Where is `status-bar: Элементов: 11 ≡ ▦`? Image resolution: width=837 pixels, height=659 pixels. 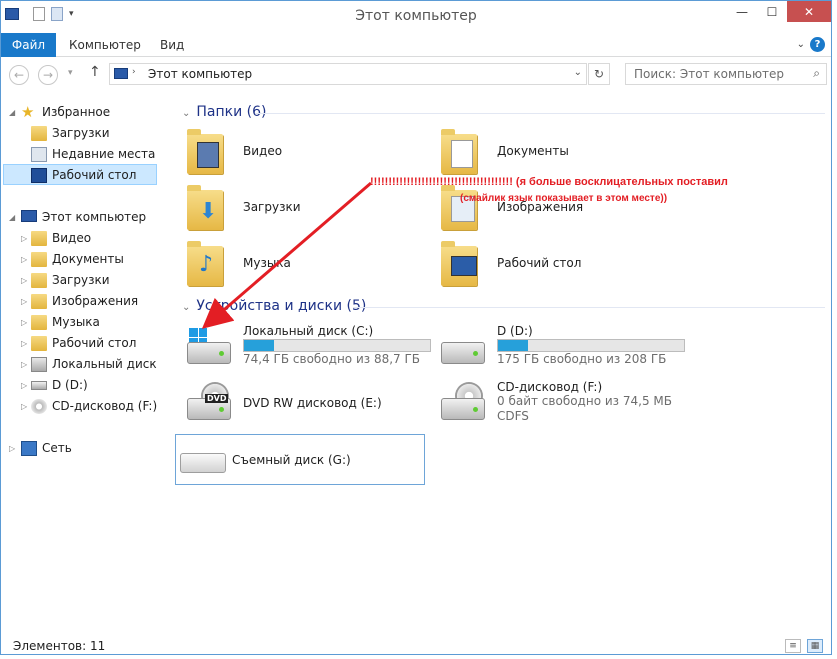 status-bar: Элементов: 11 ≡ ▦ is located at coordinates (416, 647).